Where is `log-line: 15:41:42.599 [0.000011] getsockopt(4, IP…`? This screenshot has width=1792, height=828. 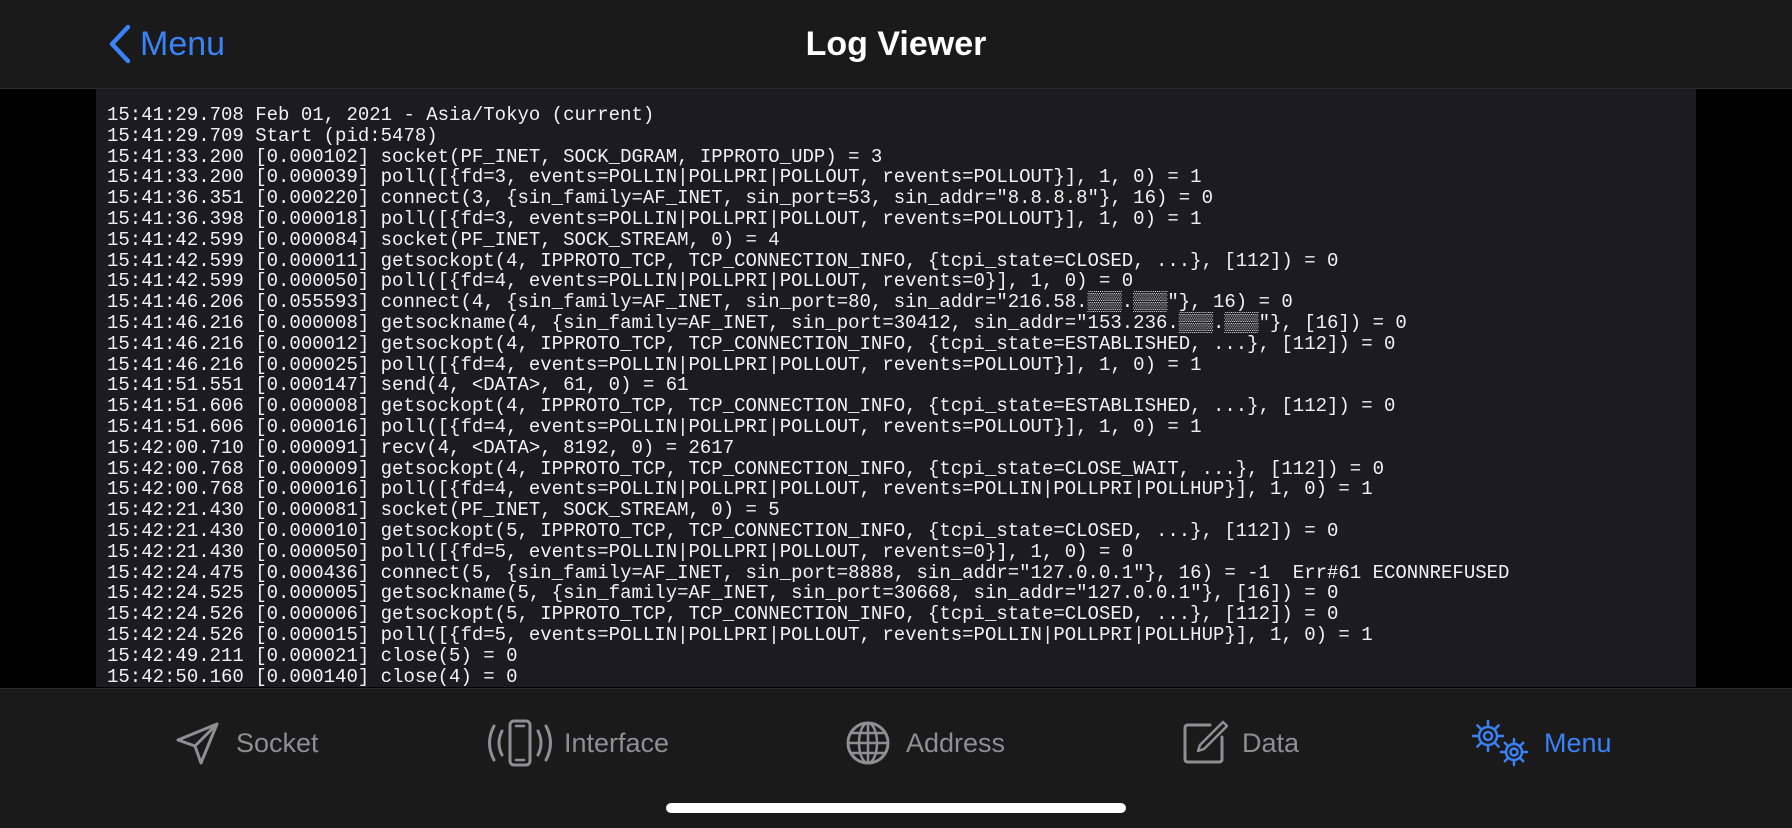
log-line: 15:41:42.599 [0.000011] getsockopt(4, IP… is located at coordinates (723, 260).